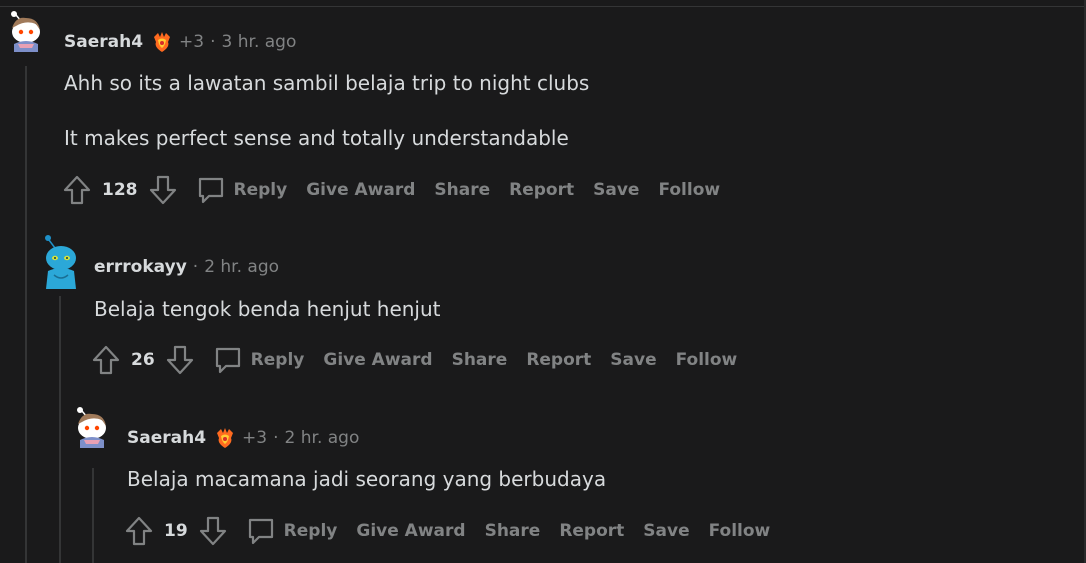  I want to click on vote-score: 128, so click(120, 190).